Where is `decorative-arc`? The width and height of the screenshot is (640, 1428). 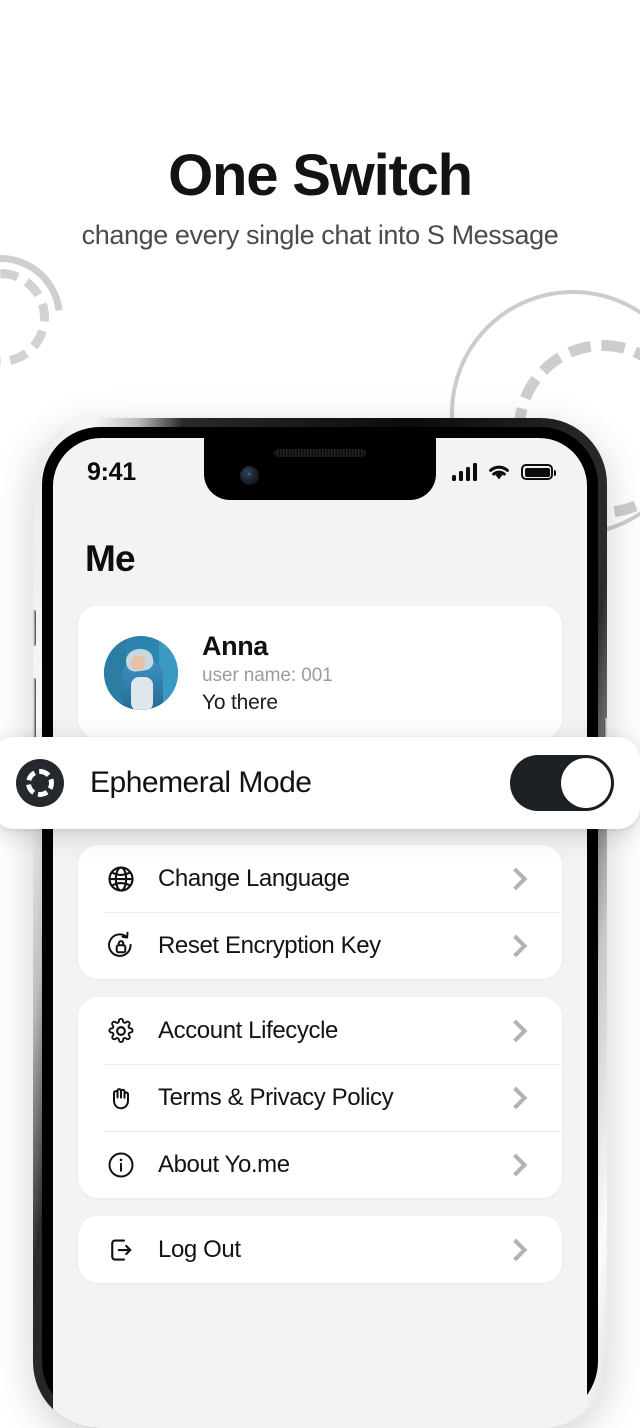
decorative-arc is located at coordinates (44, 317).